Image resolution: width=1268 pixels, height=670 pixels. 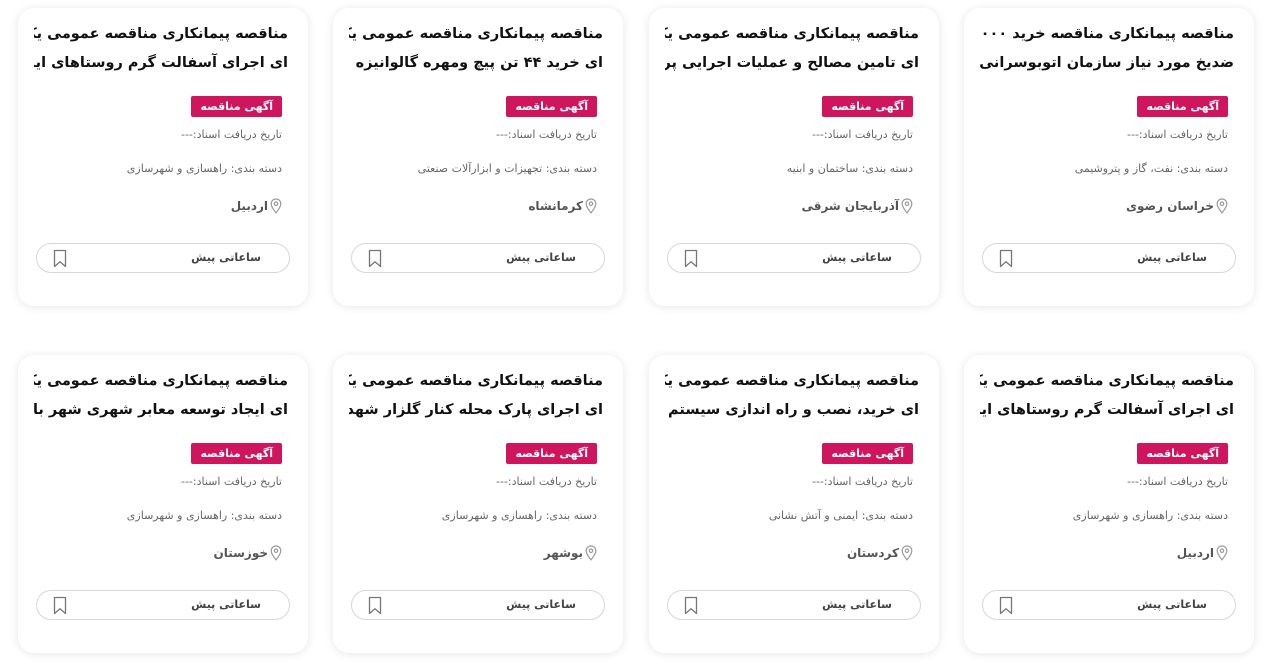 I want to click on location-name: بوشهر, so click(x=563, y=553).